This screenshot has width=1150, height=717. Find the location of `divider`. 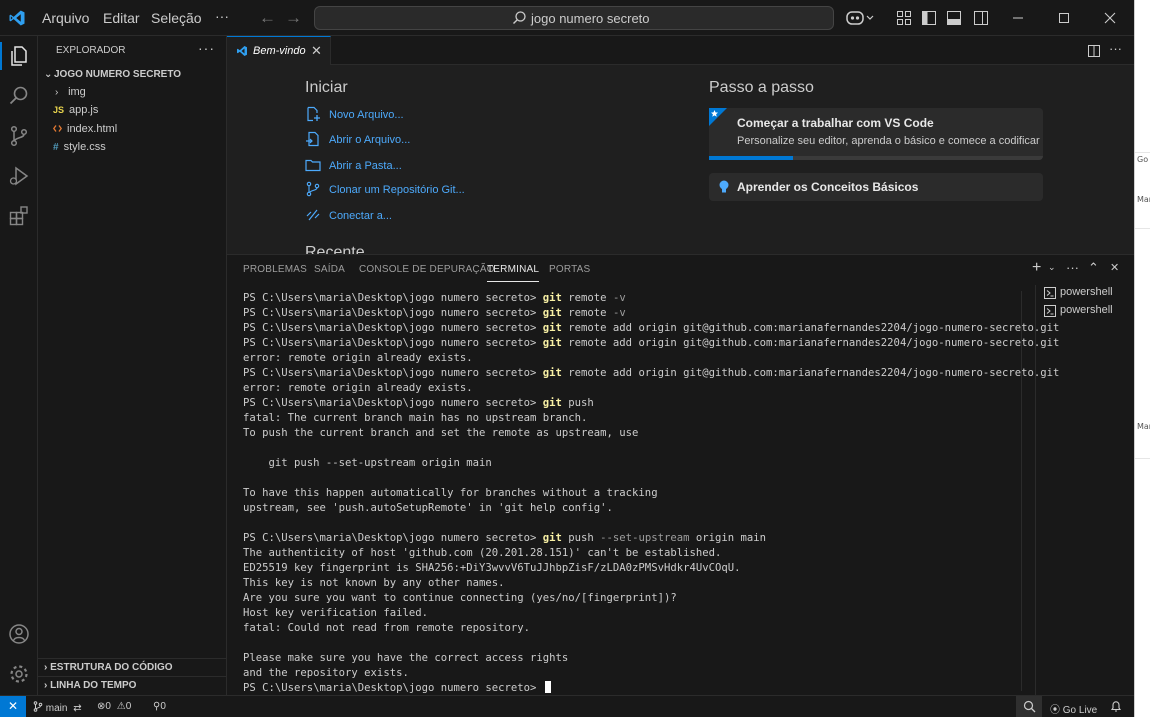

divider is located at coordinates (1142, 152).